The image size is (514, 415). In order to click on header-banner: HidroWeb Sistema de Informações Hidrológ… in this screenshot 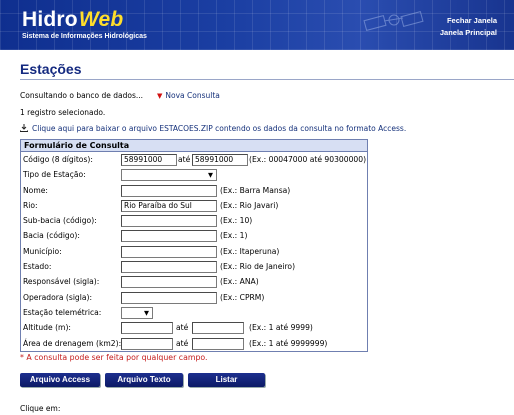, I will do `click(257, 25)`.